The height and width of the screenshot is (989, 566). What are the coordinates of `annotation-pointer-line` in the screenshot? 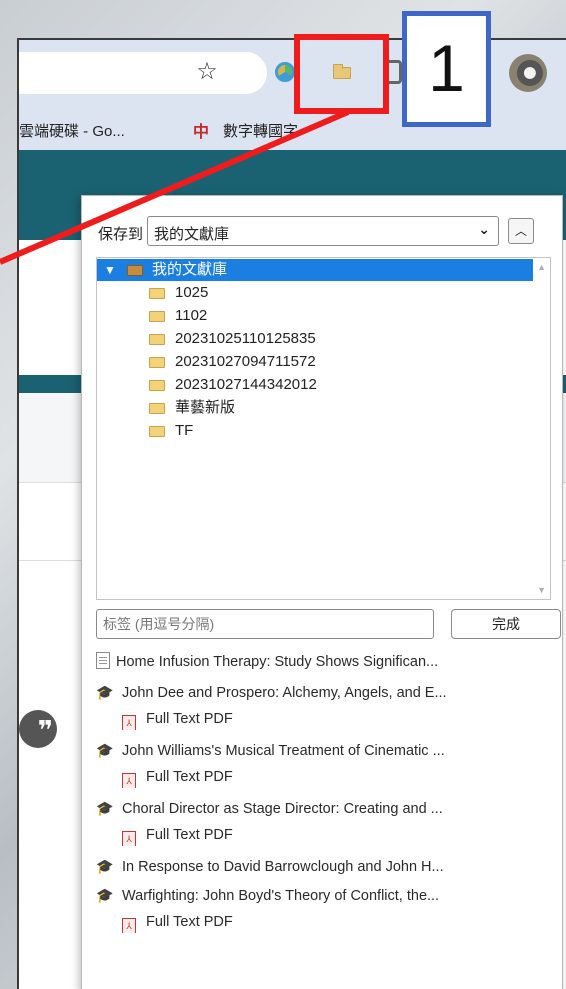 It's located at (175, 187).